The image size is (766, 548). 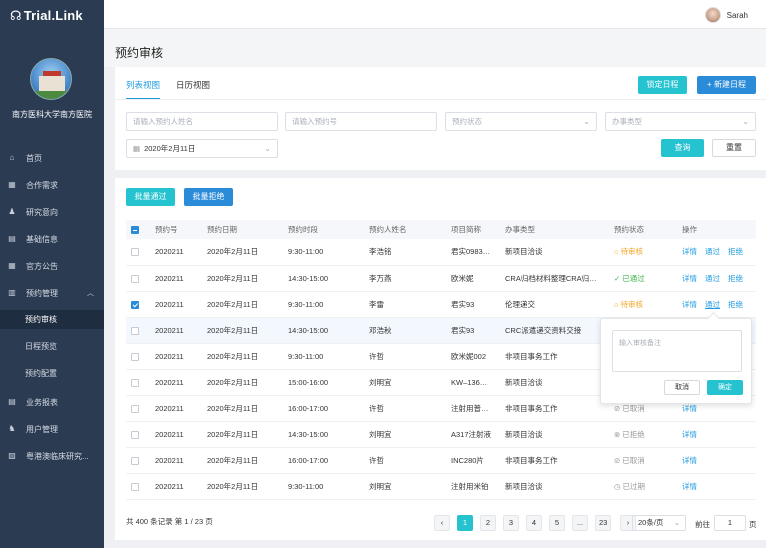 I want to click on user-menu: Sarah, so click(x=726, y=15).